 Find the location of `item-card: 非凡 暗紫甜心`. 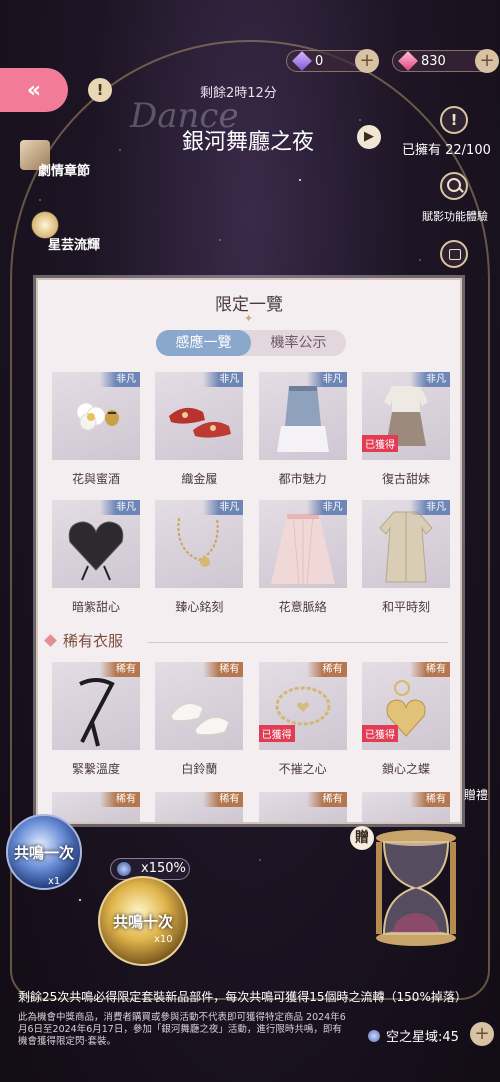

item-card: 非凡 暗紫甜心 is located at coordinates (96, 557).